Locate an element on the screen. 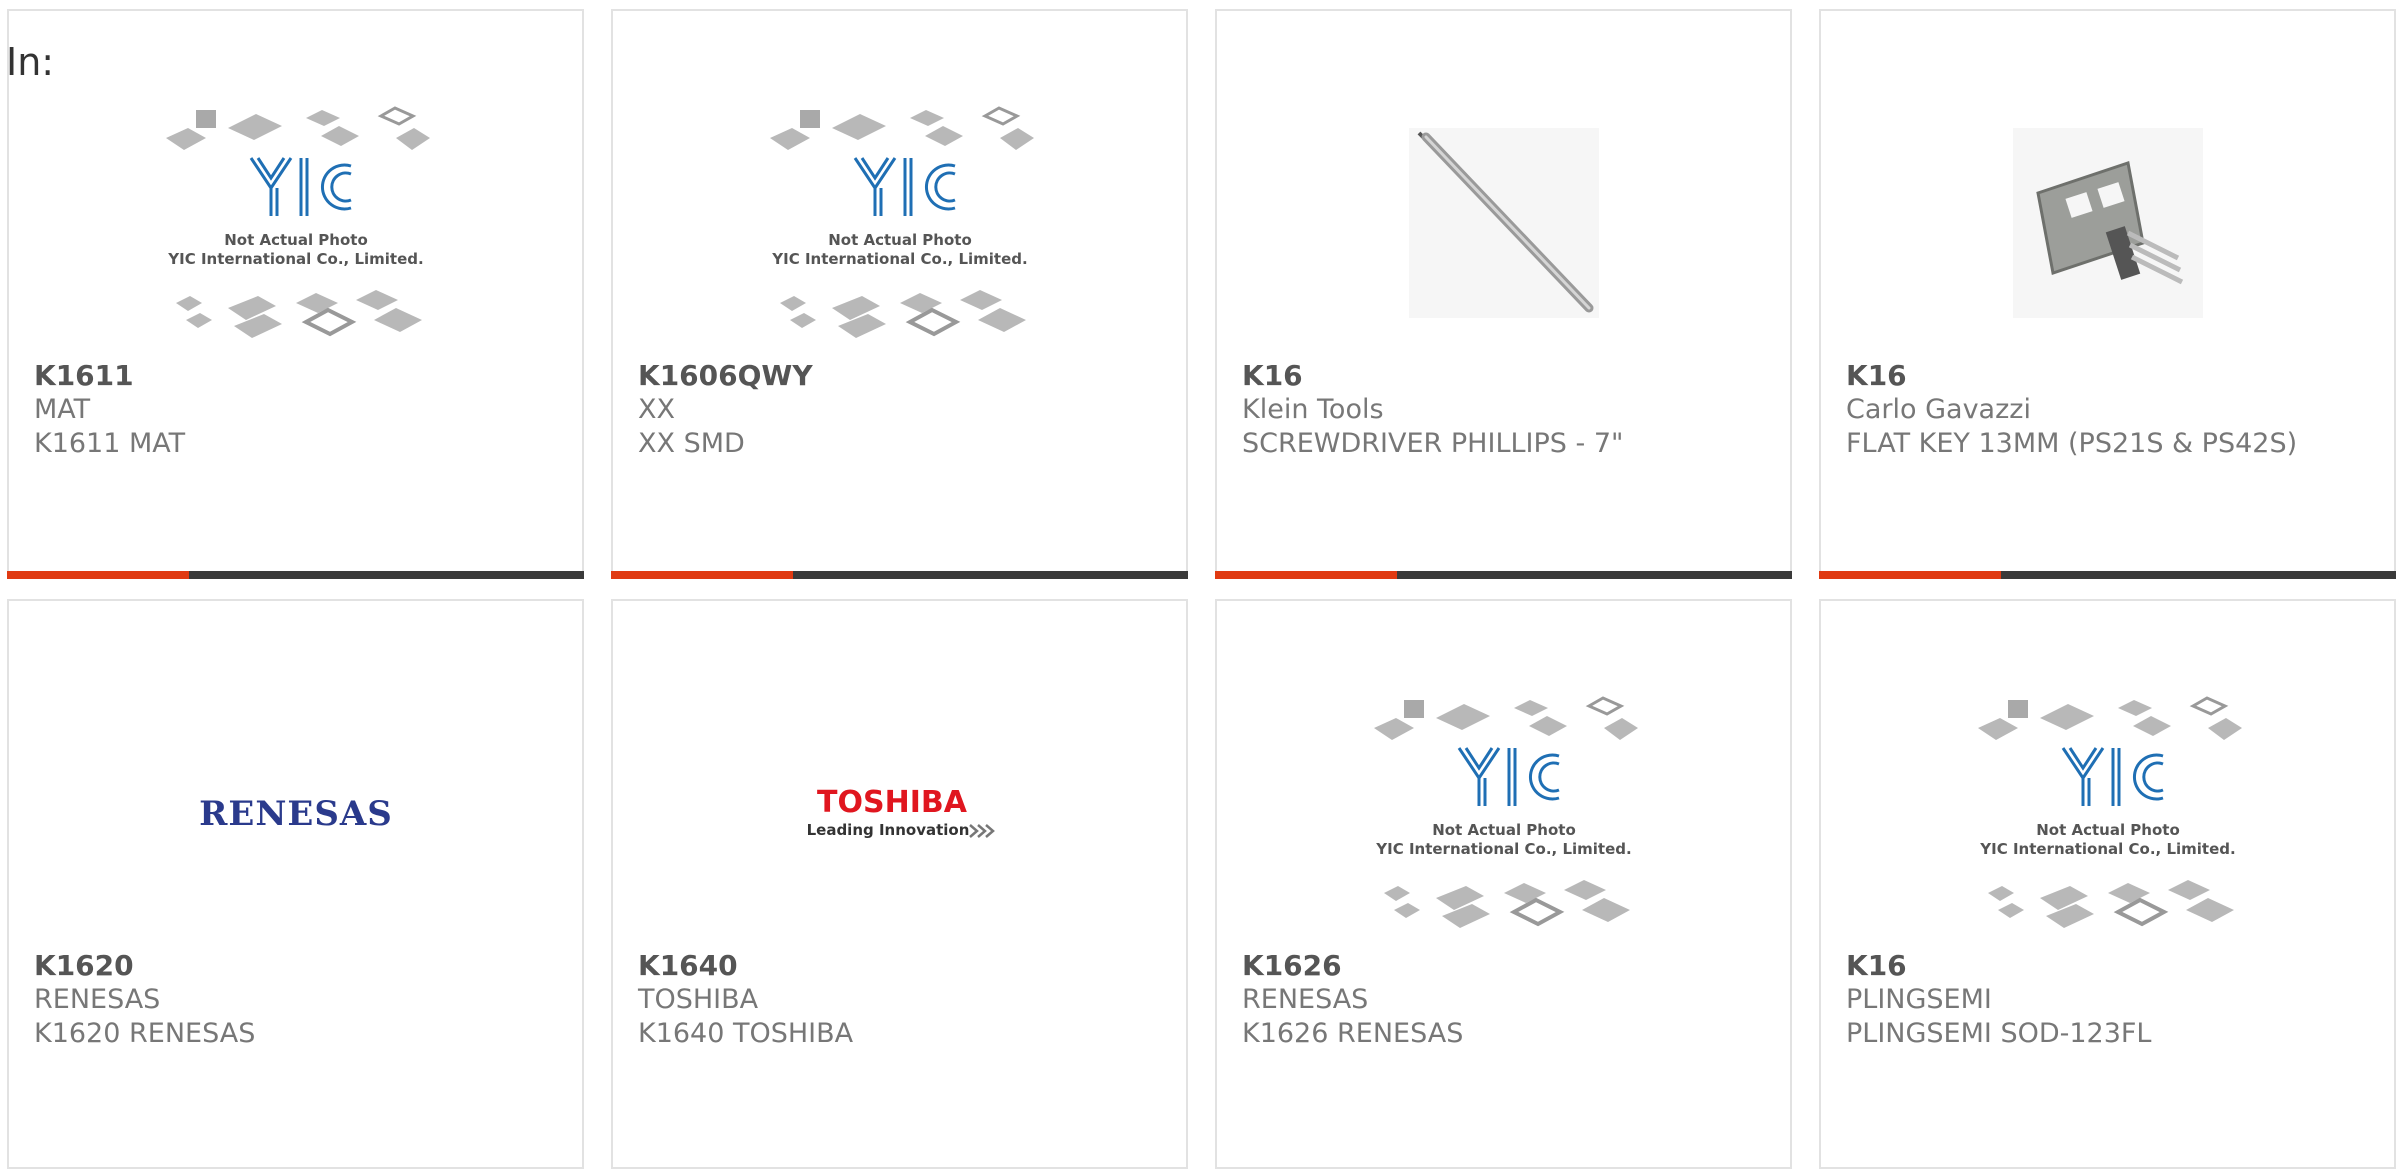 This screenshot has width=2400, height=1169. manufacturer: TOSHIBA is located at coordinates (698, 999).